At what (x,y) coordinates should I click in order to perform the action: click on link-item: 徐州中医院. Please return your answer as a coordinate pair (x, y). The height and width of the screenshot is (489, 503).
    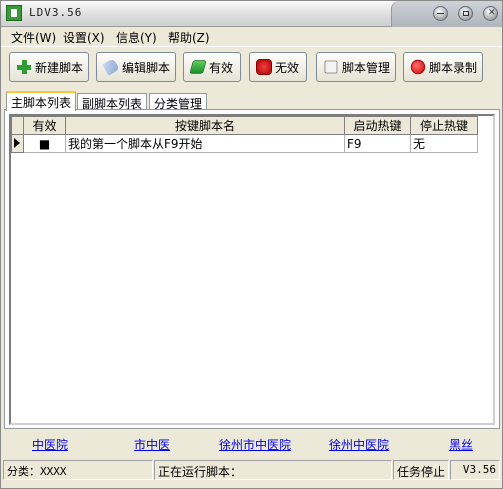
    Looking at the image, I should click on (359, 444).